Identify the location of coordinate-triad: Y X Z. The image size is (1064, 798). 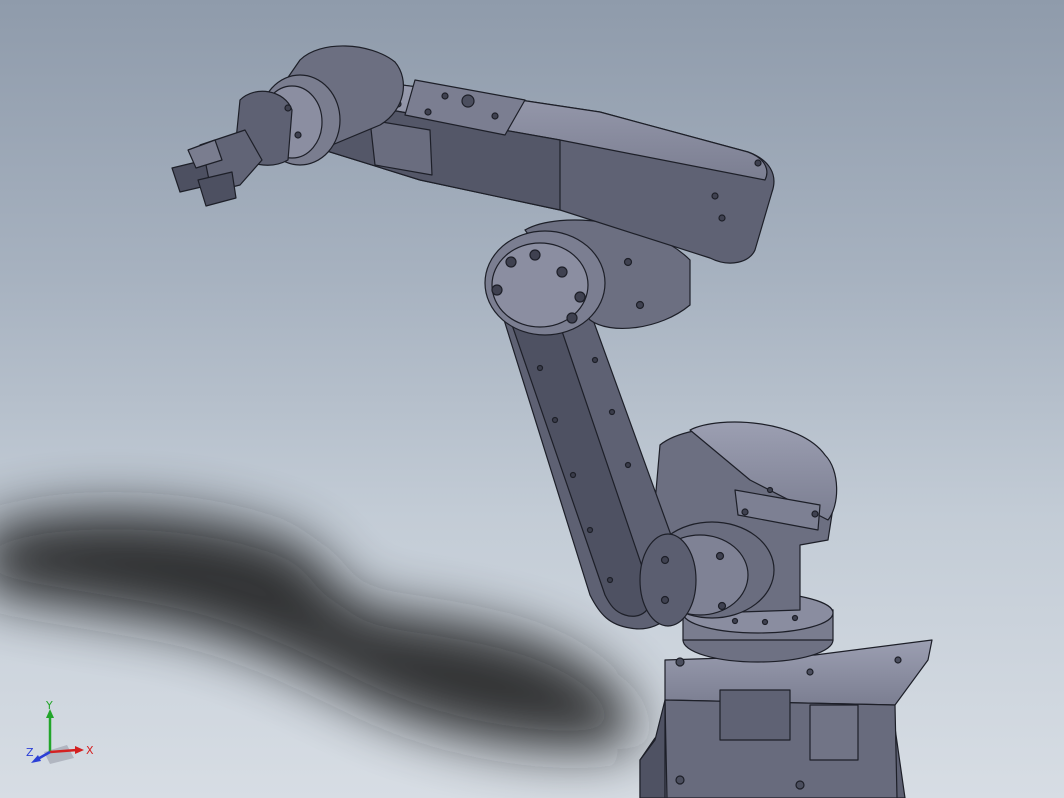
(62, 734).